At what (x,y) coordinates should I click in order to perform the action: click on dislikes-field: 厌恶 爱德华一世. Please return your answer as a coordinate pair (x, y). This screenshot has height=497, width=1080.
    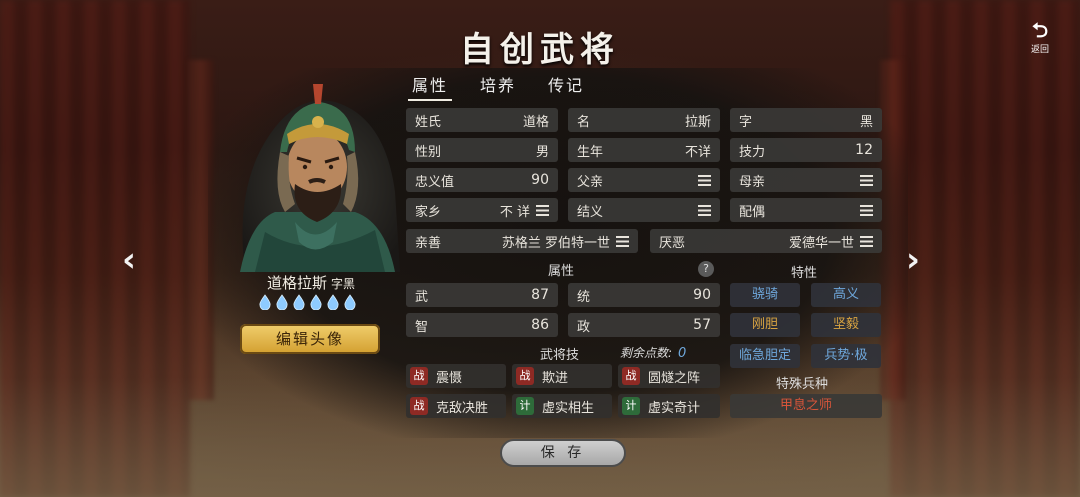
    Looking at the image, I should click on (766, 241).